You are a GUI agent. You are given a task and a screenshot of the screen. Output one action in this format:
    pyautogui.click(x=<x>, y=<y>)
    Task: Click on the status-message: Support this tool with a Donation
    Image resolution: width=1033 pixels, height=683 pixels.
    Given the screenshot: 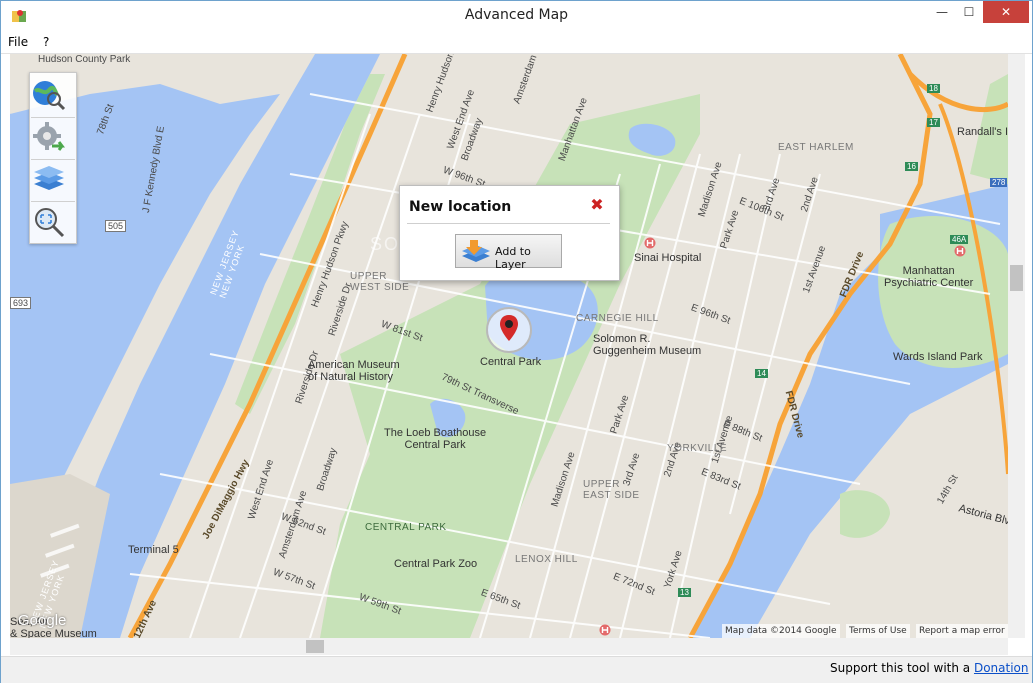 What is the action you would take?
    pyautogui.click(x=929, y=668)
    